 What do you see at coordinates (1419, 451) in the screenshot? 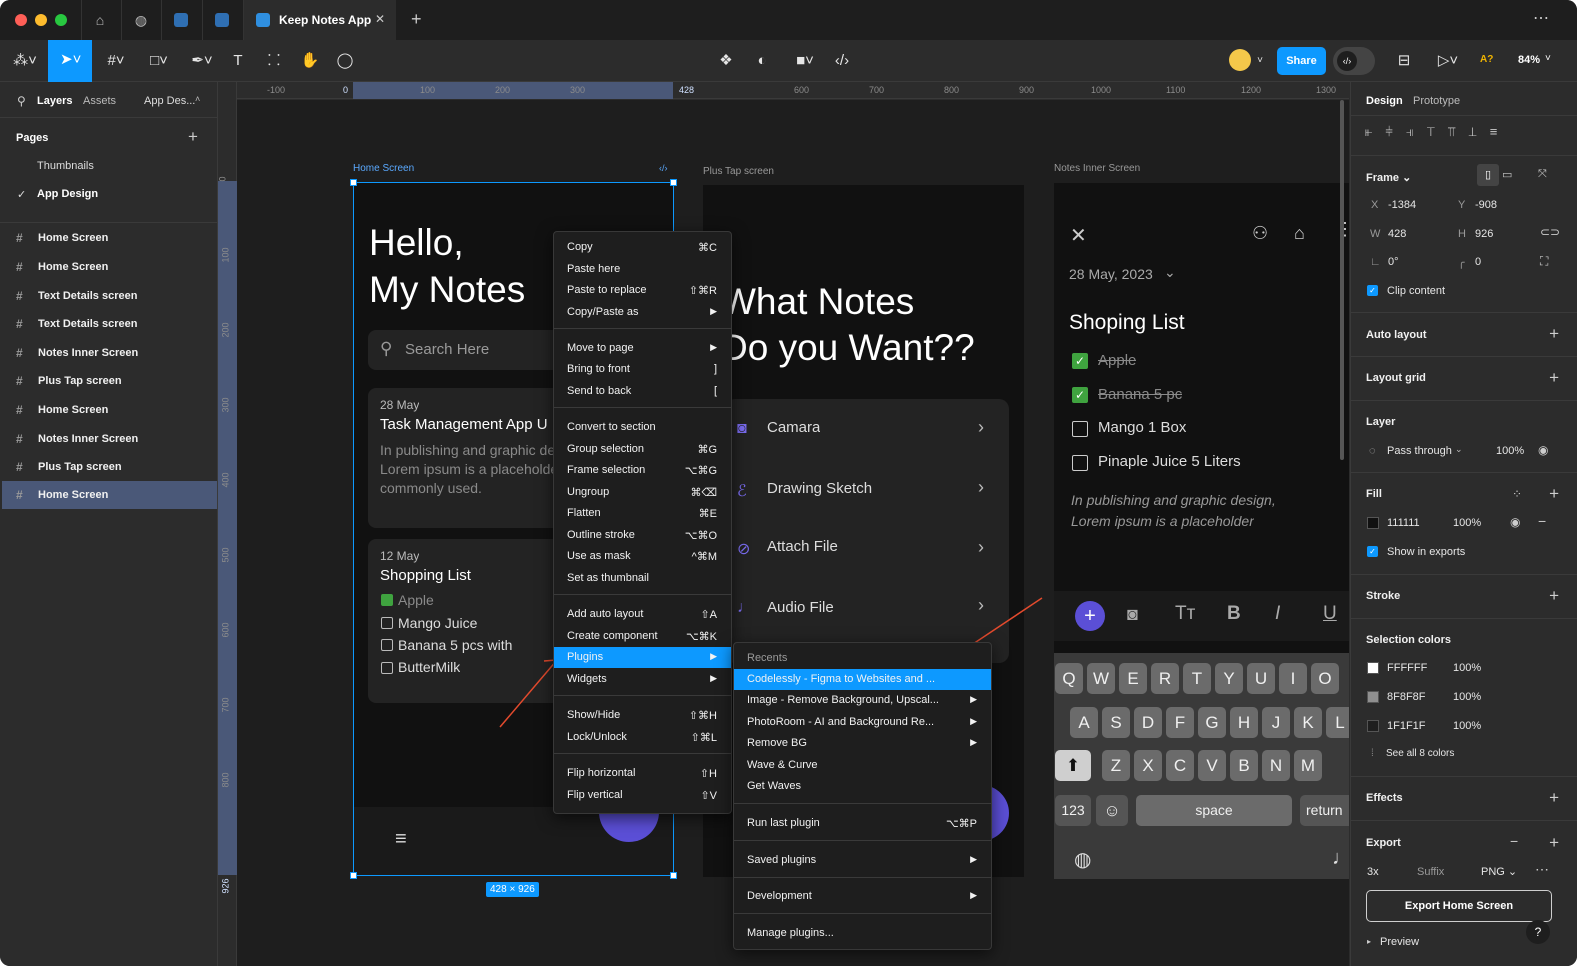
I see `blend-mode-select: Pass through` at bounding box center [1419, 451].